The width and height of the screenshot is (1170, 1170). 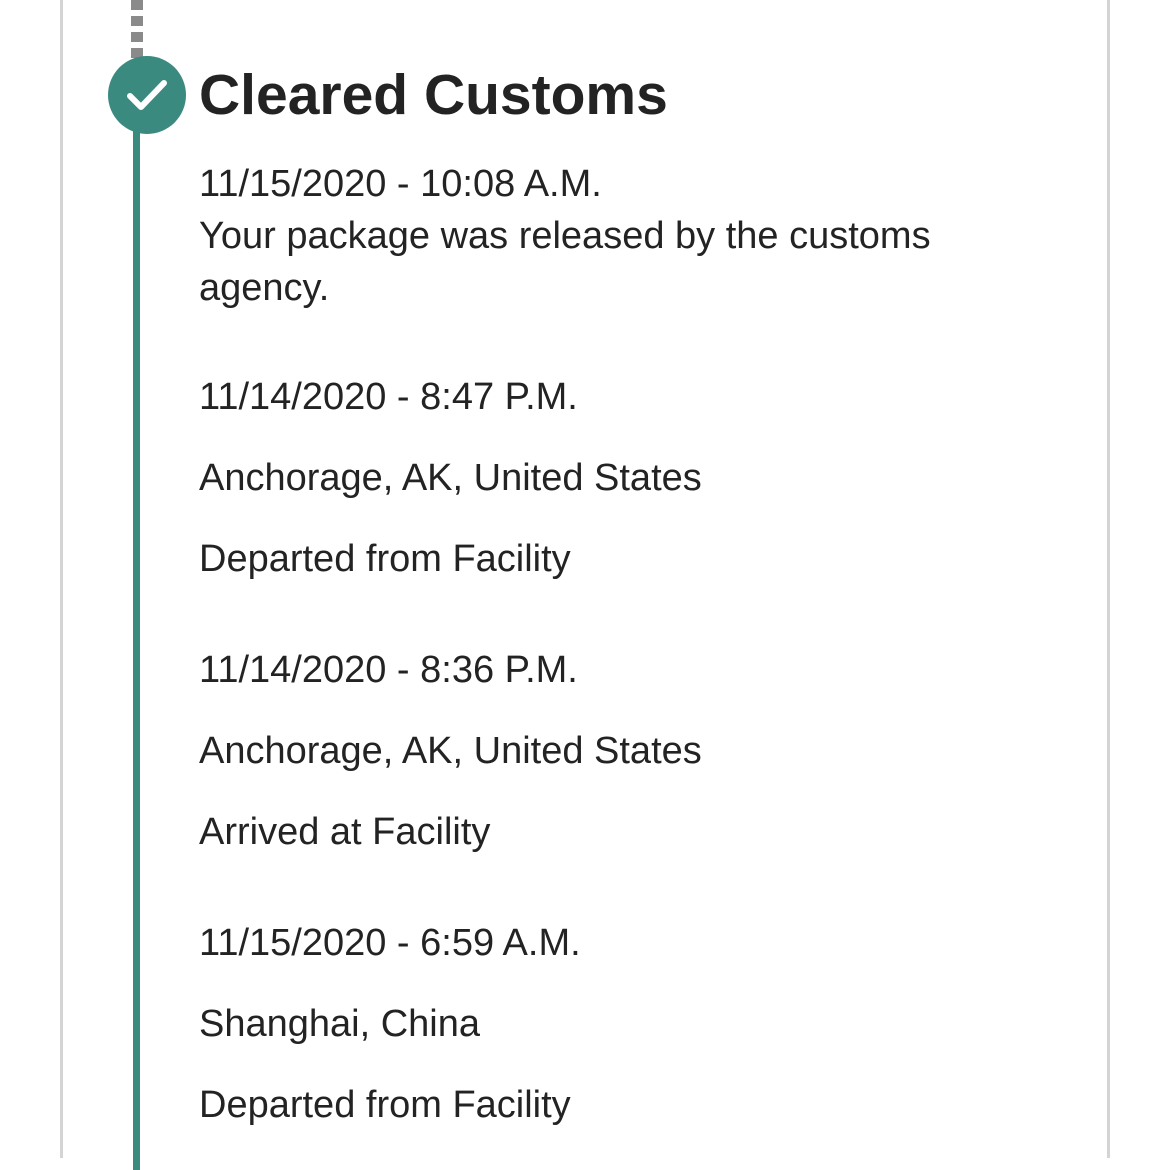 What do you see at coordinates (400, 184) in the screenshot?
I see `event-datetime: 11/15/2020 - 10:08 A.M.` at bounding box center [400, 184].